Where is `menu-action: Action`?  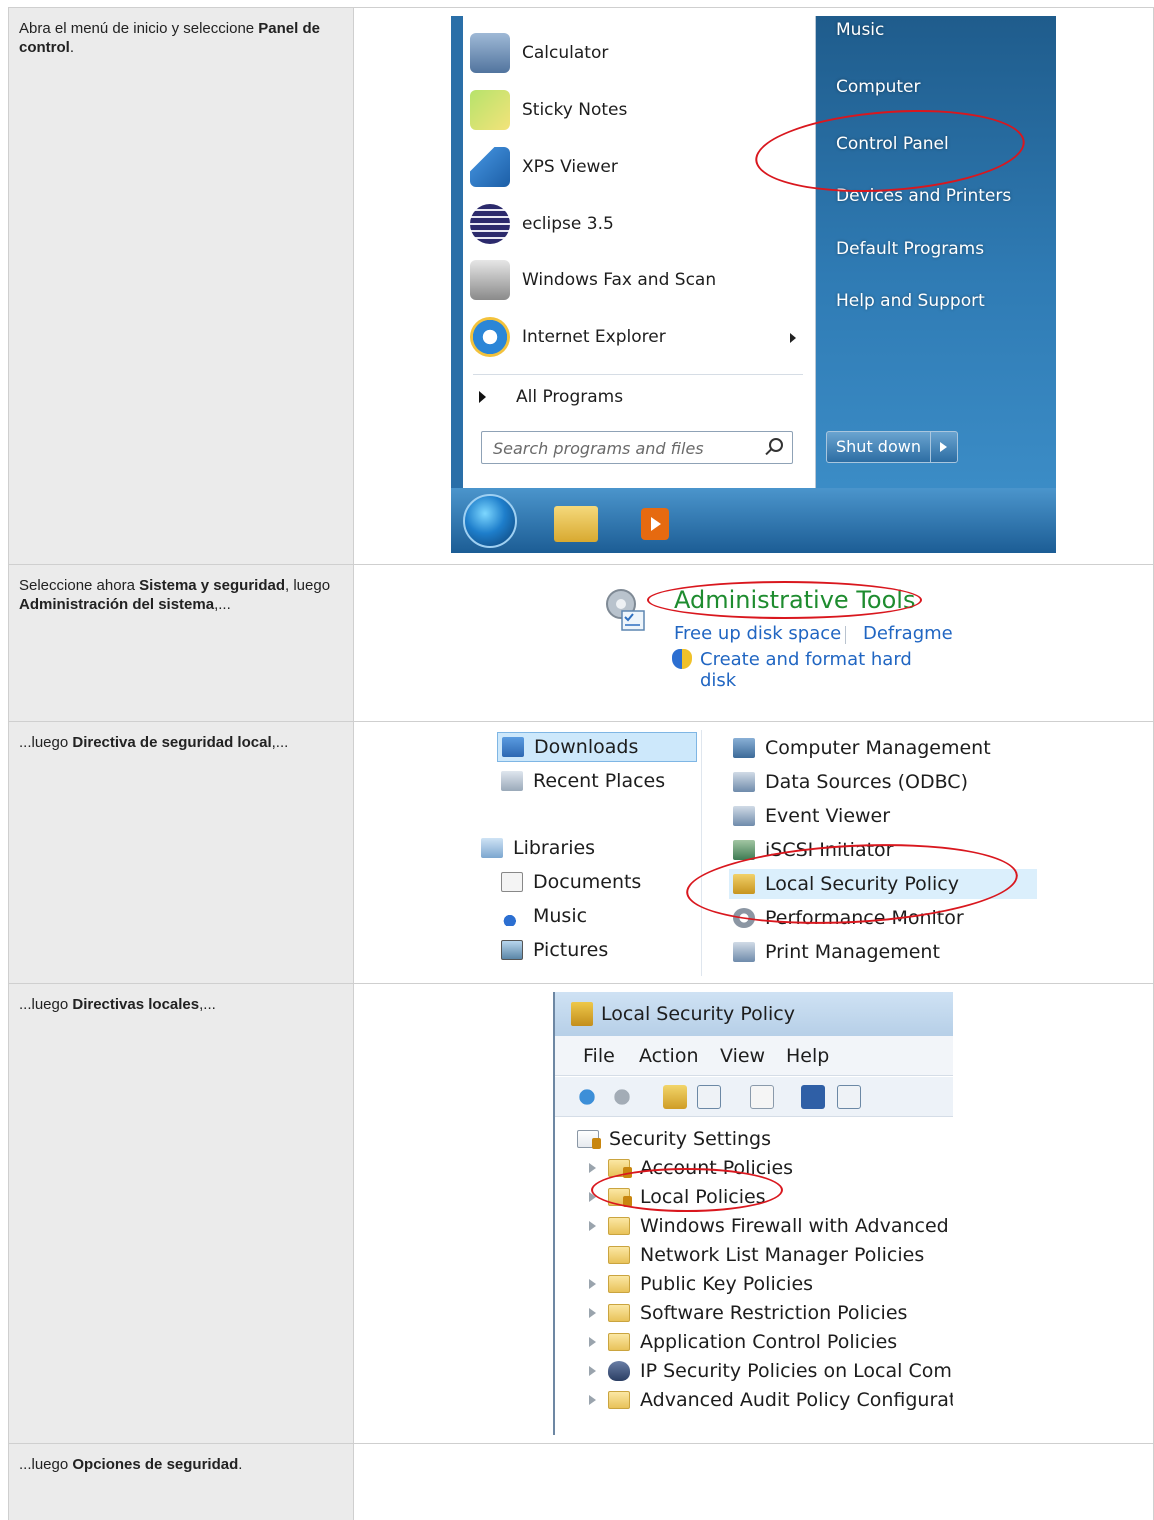
menu-action: Action is located at coordinates (669, 1056).